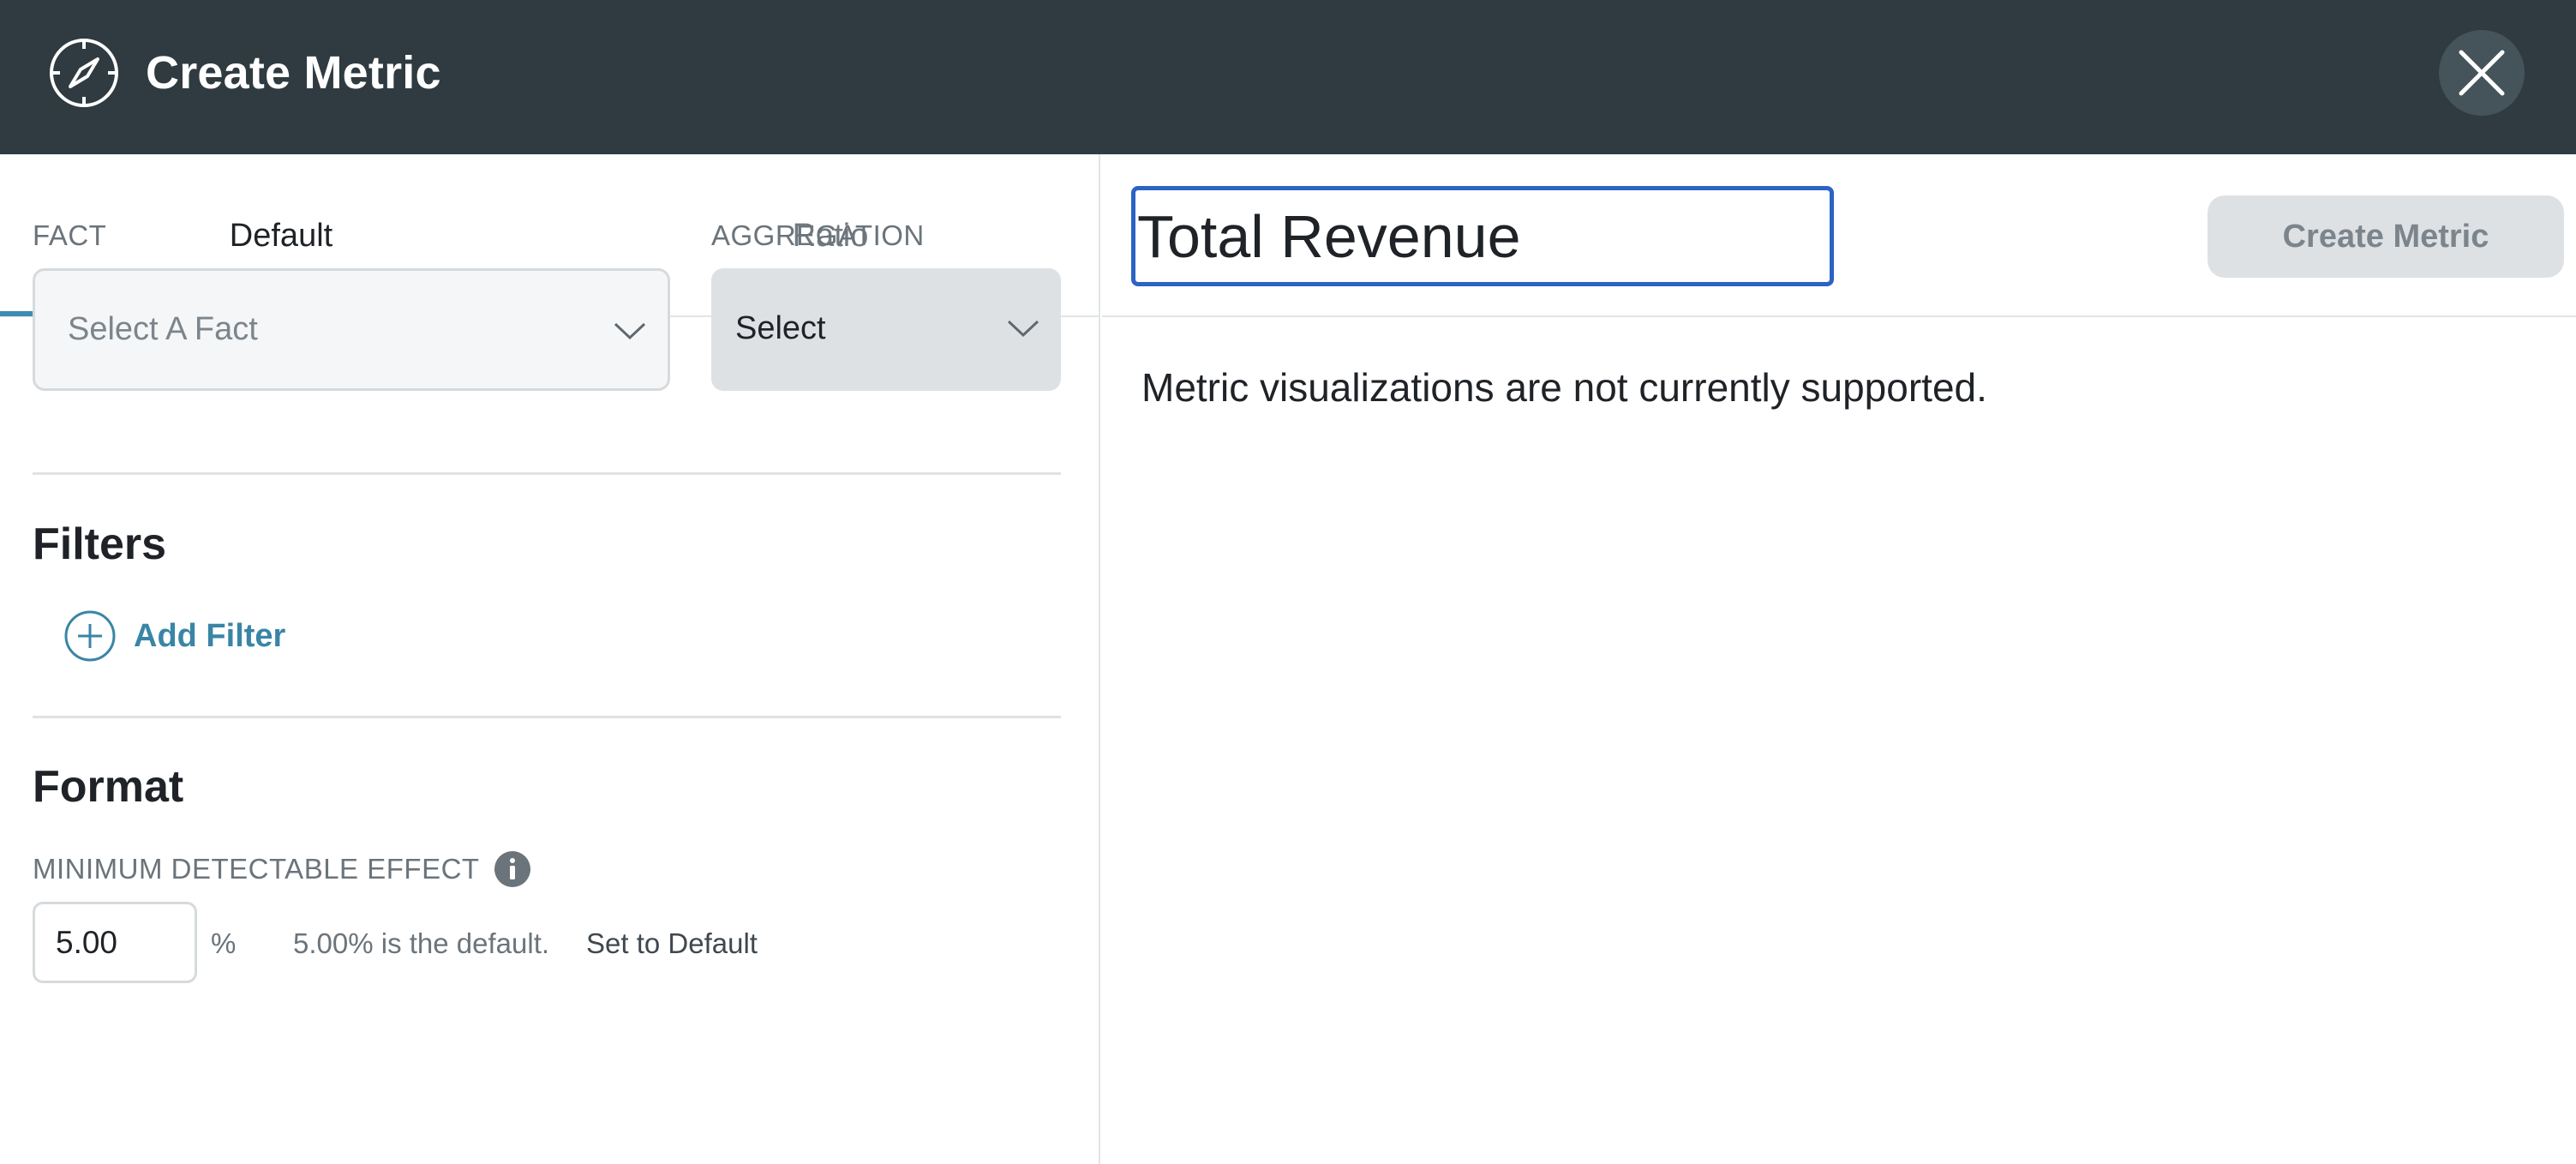  I want to click on modal-title: Create Metric, so click(293, 73).